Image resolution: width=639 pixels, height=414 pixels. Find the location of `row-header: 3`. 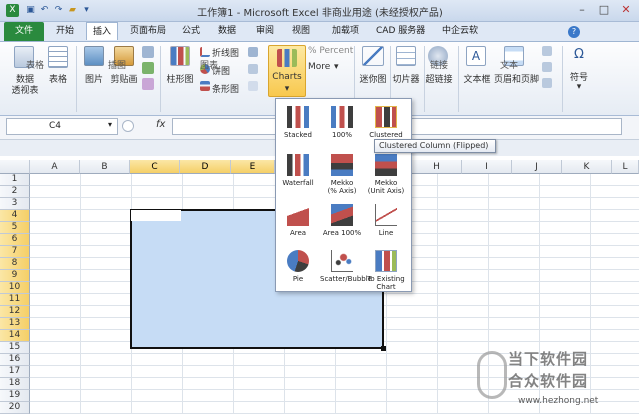

row-header: 3 is located at coordinates (15, 204).